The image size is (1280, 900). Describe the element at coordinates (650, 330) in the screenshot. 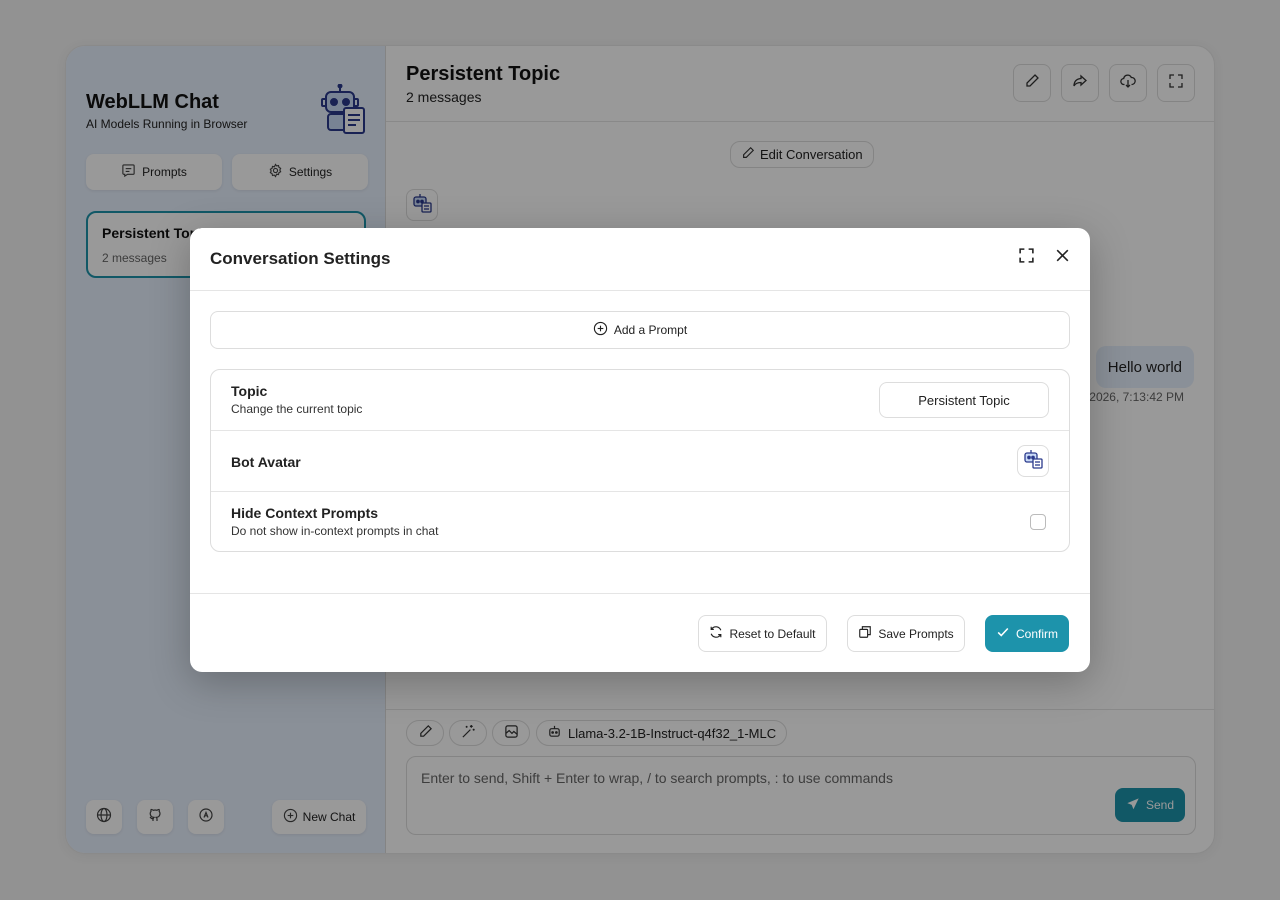

I see `add-prompt-label: Add a Prompt` at that location.